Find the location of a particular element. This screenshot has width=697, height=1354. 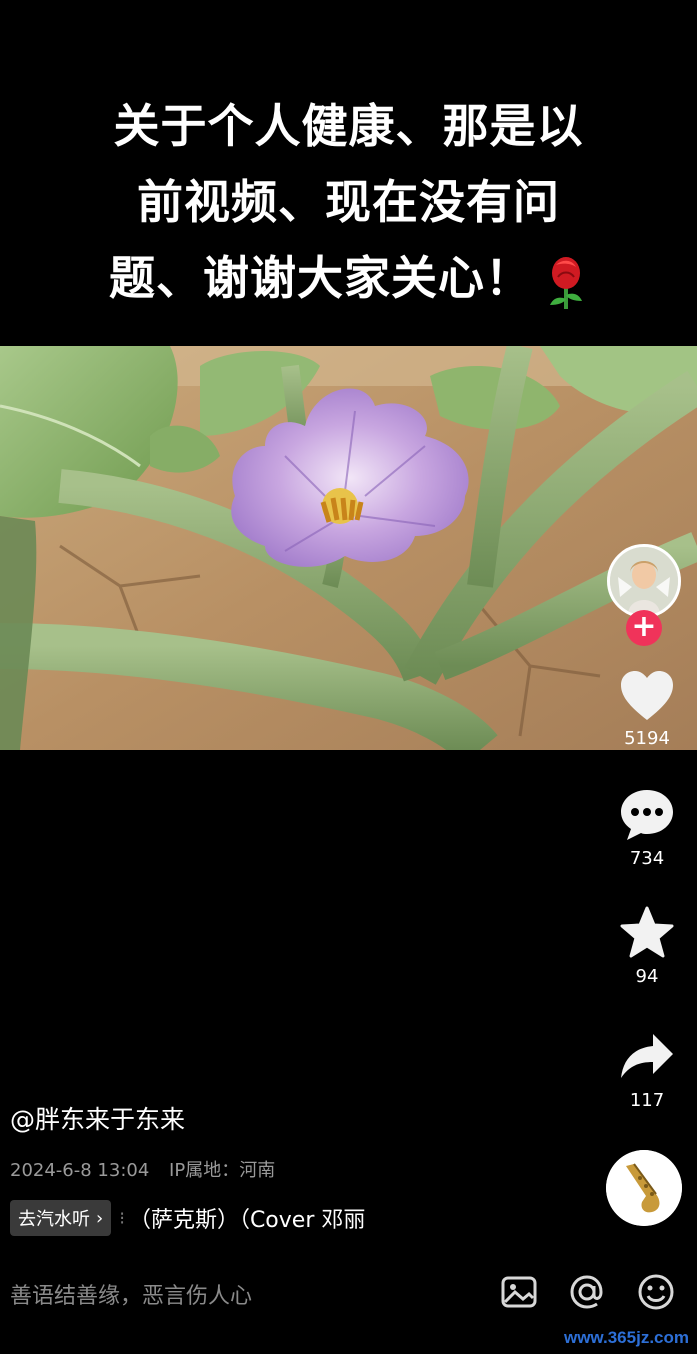

at-icon is located at coordinates (587, 1292).